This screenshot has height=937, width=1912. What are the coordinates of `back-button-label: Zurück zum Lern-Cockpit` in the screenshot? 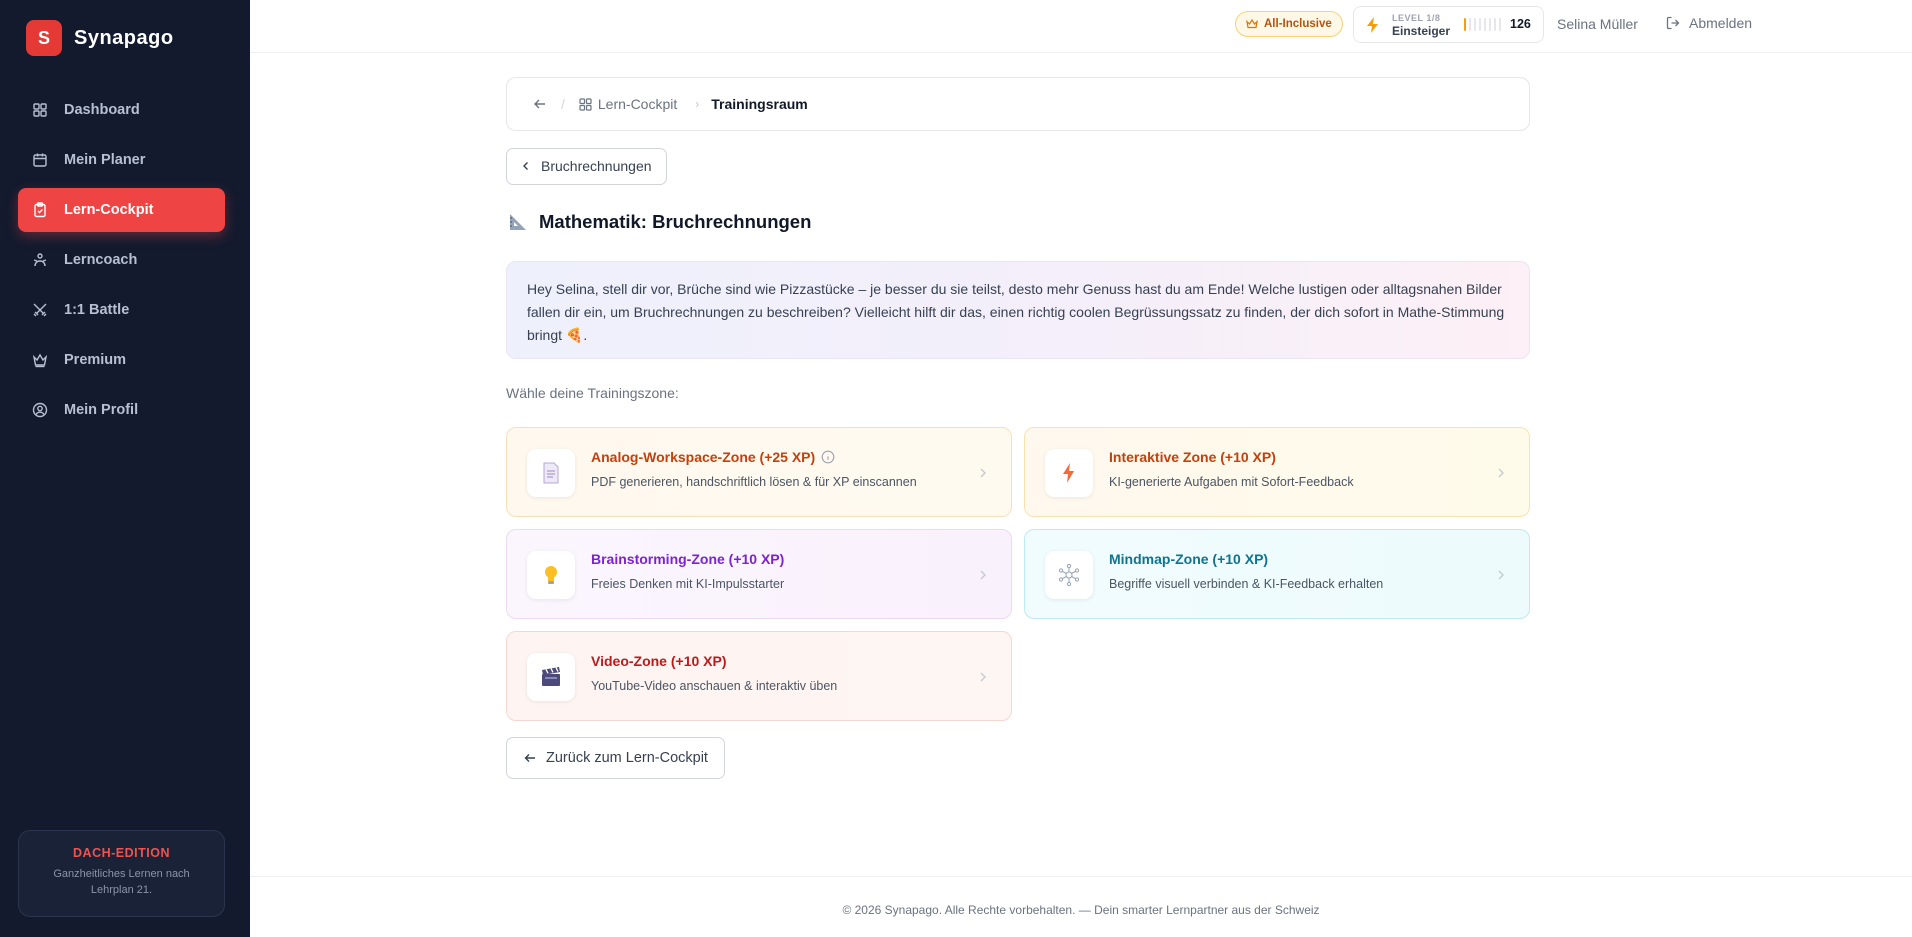 It's located at (627, 758).